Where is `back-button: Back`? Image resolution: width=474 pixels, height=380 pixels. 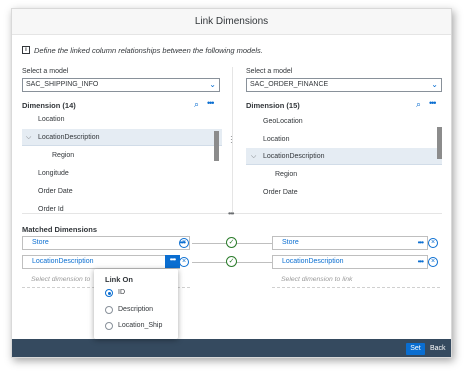
back-button: Back is located at coordinates (438, 349).